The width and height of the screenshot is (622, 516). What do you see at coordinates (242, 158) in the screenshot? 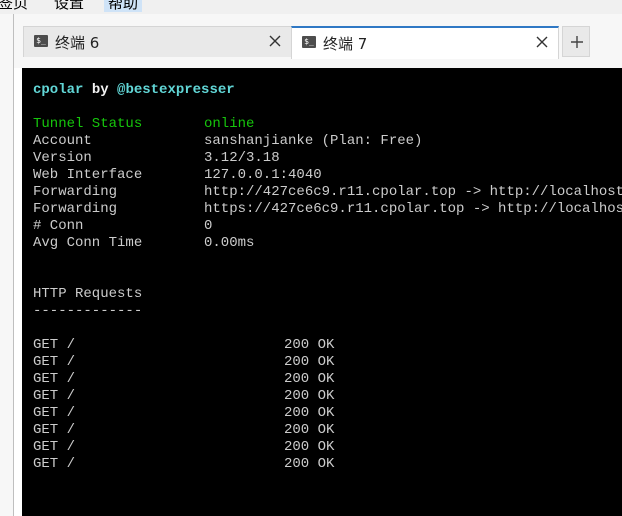
I see `status-value: 3.12/3.18` at bounding box center [242, 158].